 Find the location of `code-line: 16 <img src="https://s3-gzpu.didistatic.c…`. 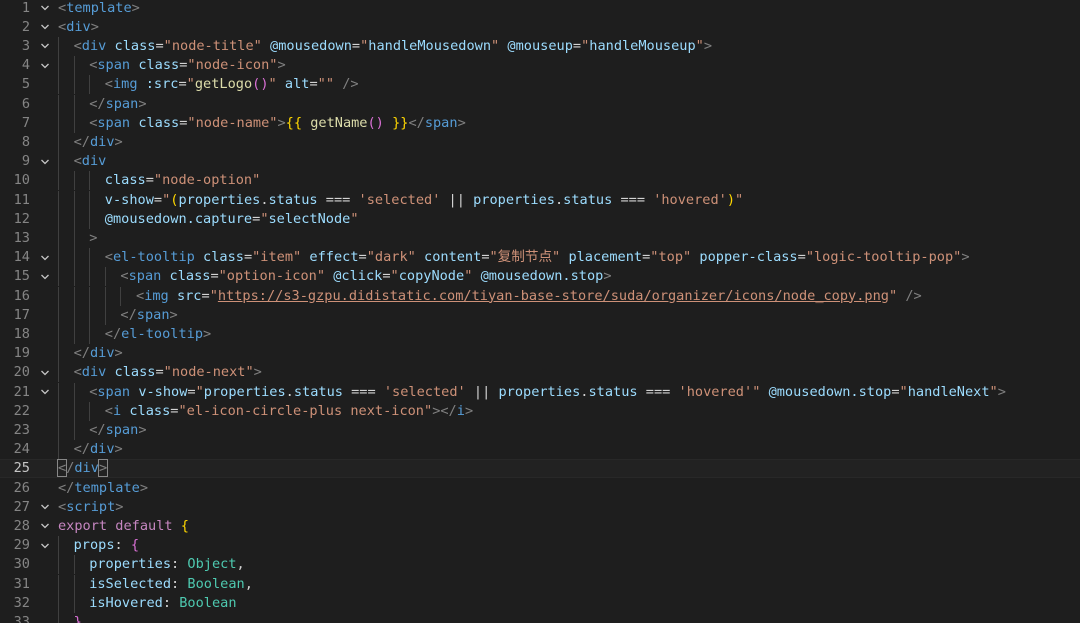

code-line: 16 <img src="https://s3-gzpu.didistatic.c… is located at coordinates (540, 296).